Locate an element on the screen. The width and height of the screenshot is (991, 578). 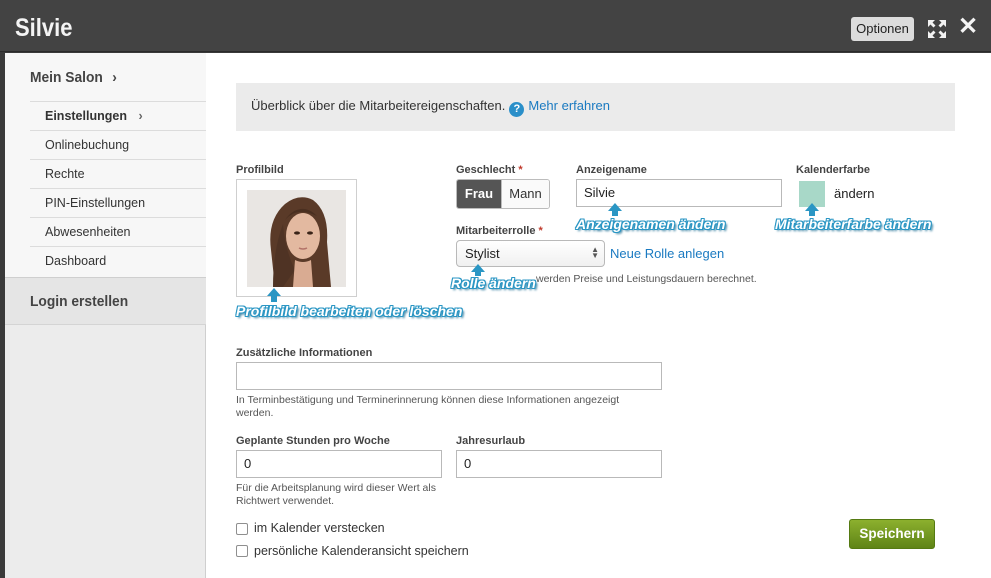
sidebar-item-rechte: Rechte is located at coordinates (118, 173).